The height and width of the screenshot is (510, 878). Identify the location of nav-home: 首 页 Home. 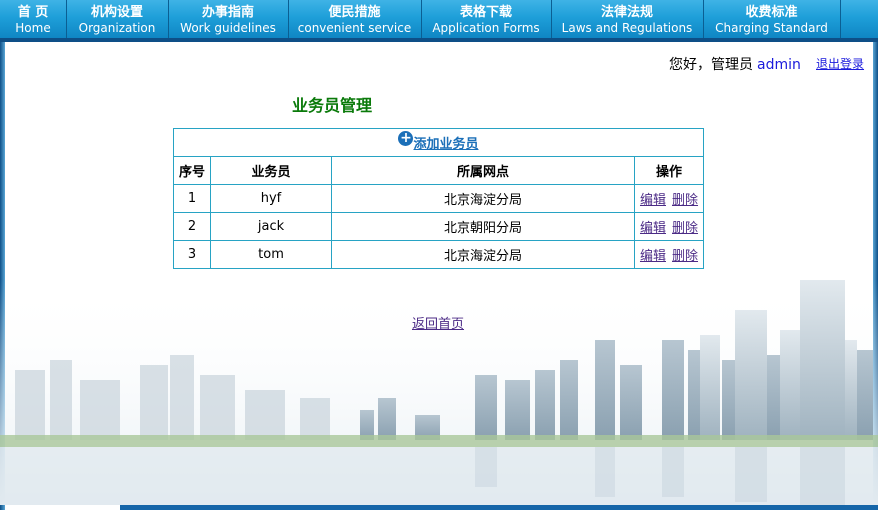
(33, 19).